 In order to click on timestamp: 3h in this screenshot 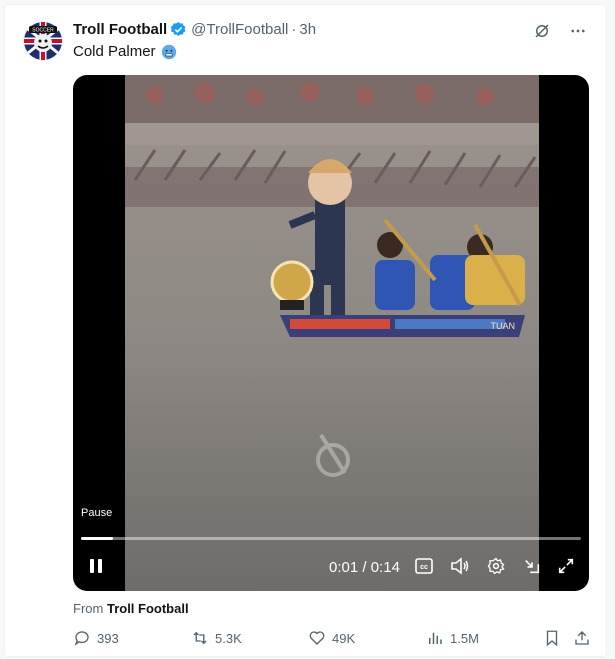, I will do `click(307, 29)`.